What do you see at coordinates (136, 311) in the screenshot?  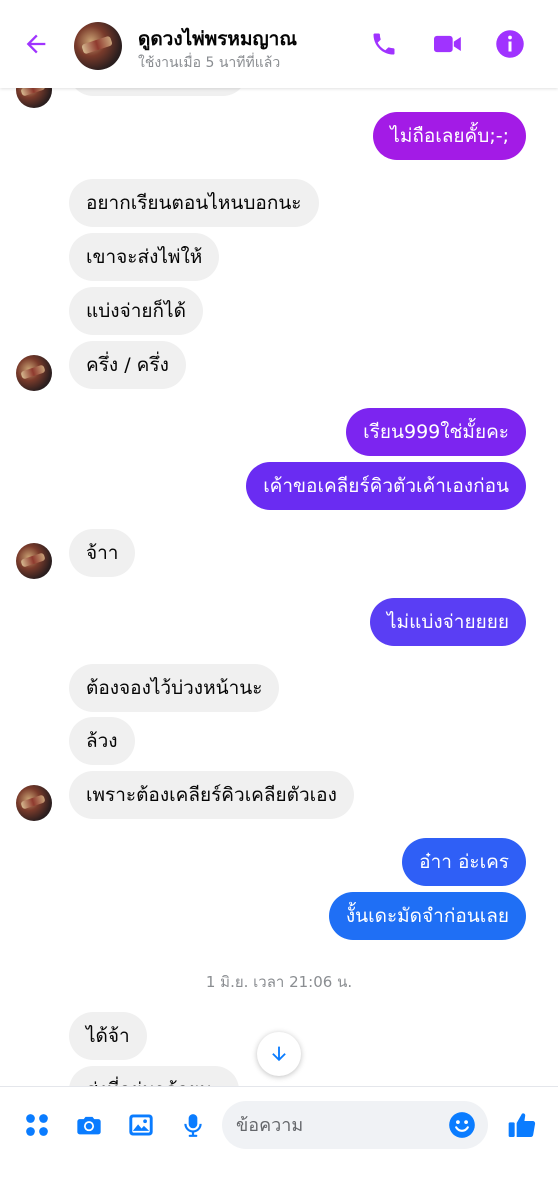 I see `message-bubble-received: แบ่งจ่ายก็ได้` at bounding box center [136, 311].